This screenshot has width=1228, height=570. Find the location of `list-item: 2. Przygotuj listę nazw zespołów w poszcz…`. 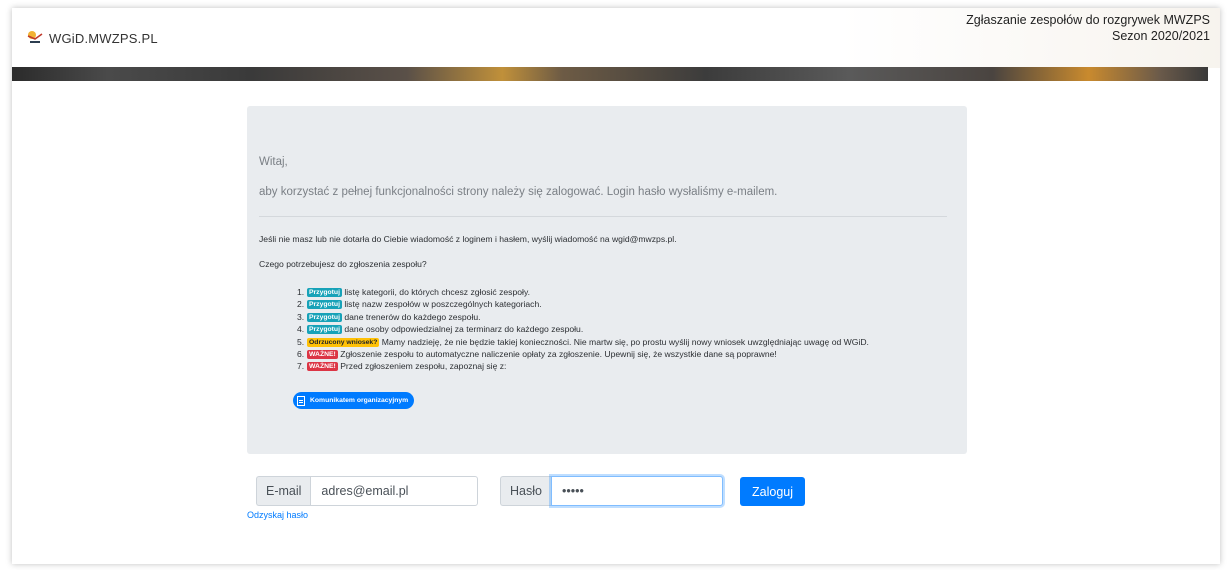

list-item: 2. Przygotuj listę nazw zespołów w poszcz… is located at coordinates (419, 304).